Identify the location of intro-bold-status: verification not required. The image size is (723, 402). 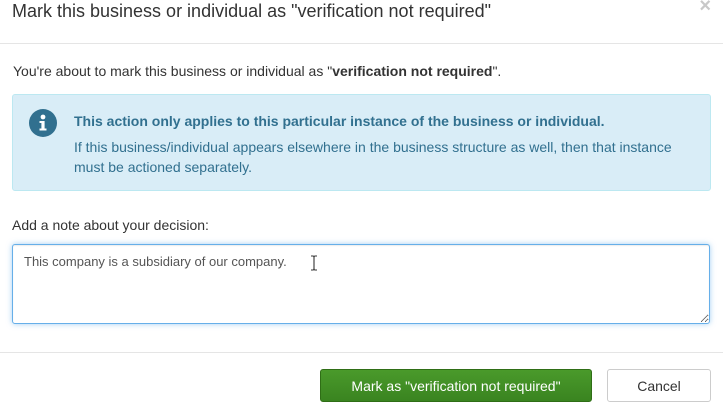
(412, 71).